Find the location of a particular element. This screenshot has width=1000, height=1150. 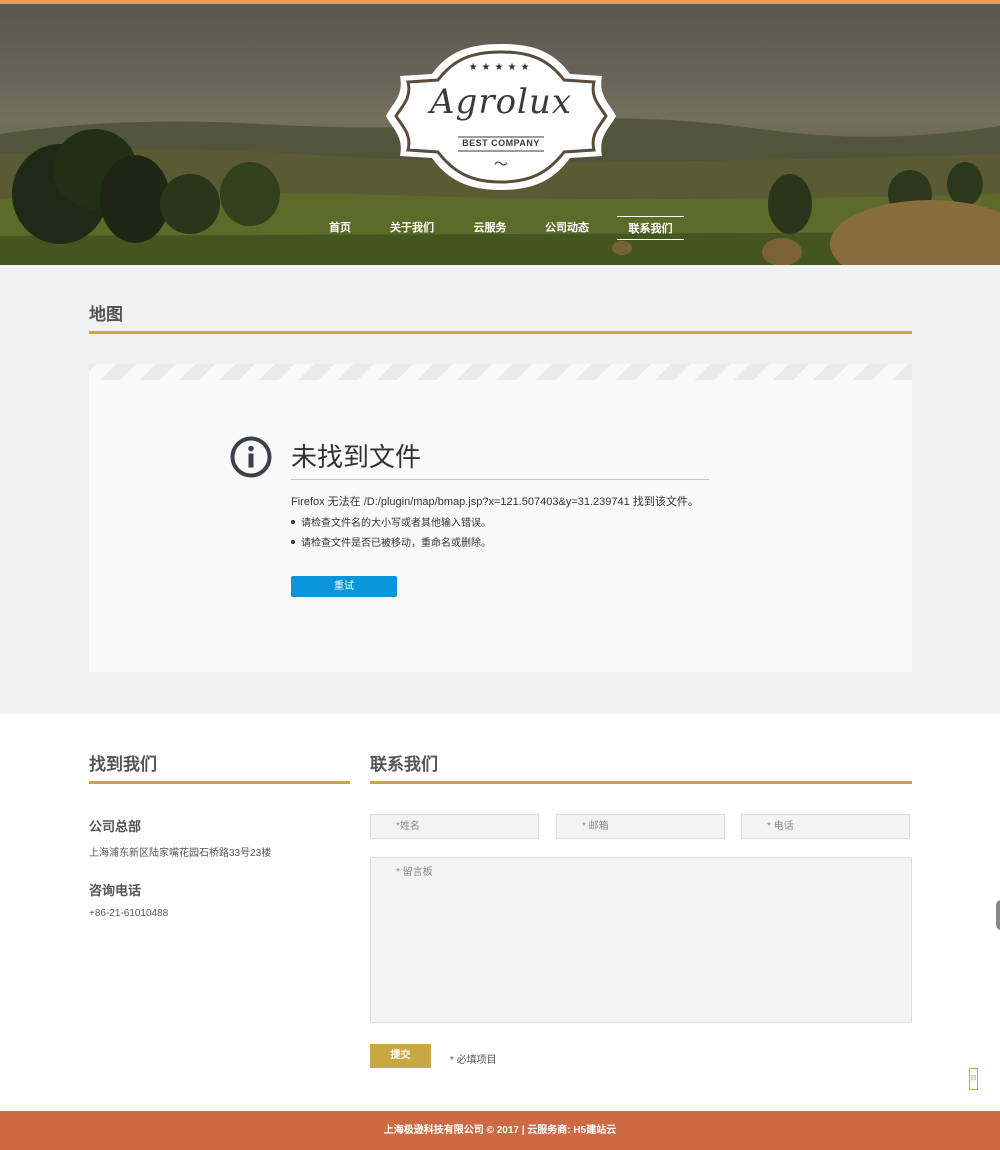

email-input: * 邮箱 is located at coordinates (640, 826).